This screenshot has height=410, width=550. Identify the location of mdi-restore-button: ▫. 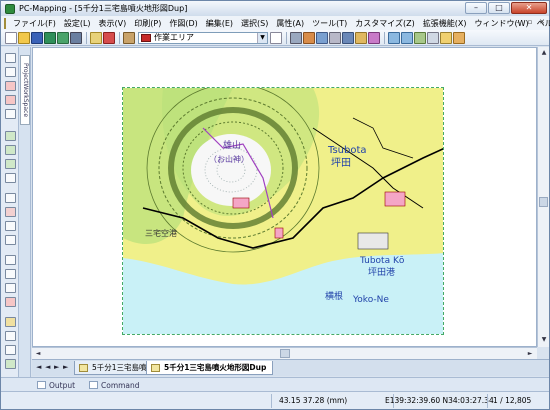
(530, 22).